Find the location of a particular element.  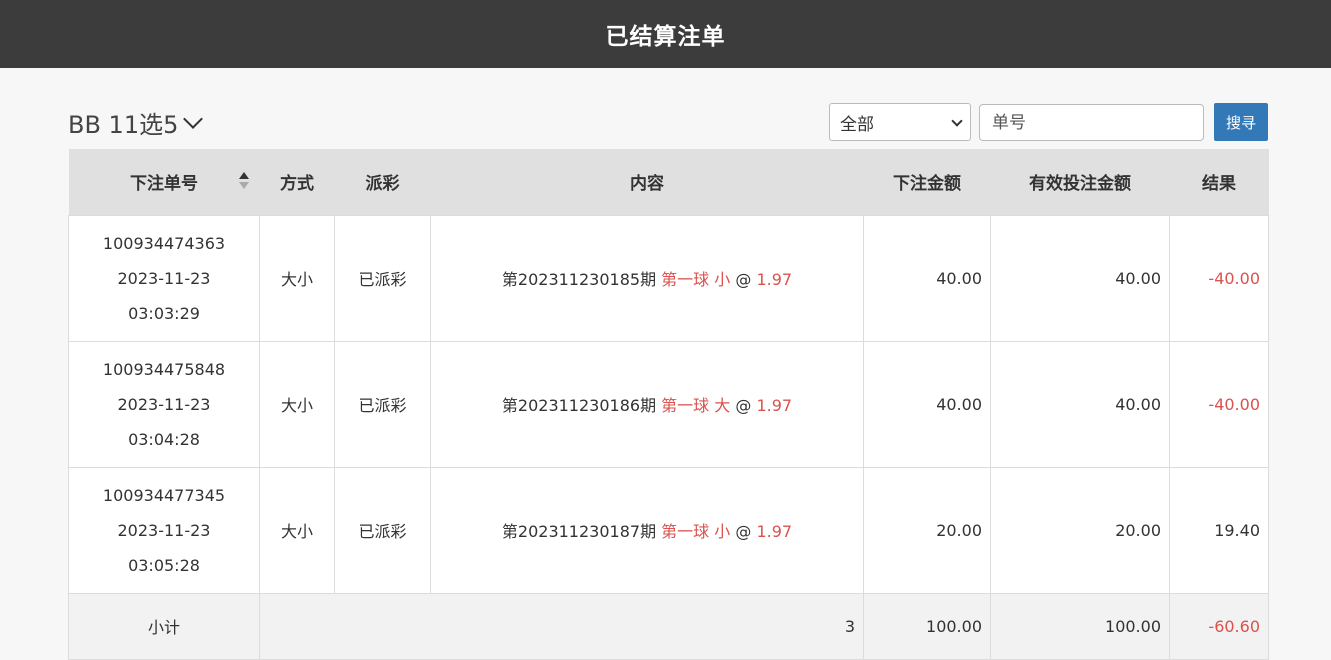

status-filter-select: 全部 is located at coordinates (900, 122).